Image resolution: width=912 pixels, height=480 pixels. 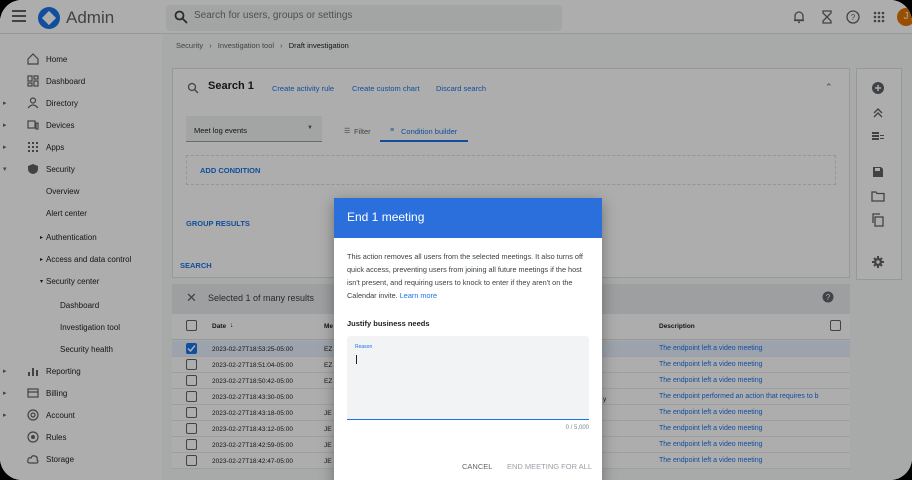 What do you see at coordinates (362, 131) in the screenshot?
I see `tab-filter: Filter` at bounding box center [362, 131].